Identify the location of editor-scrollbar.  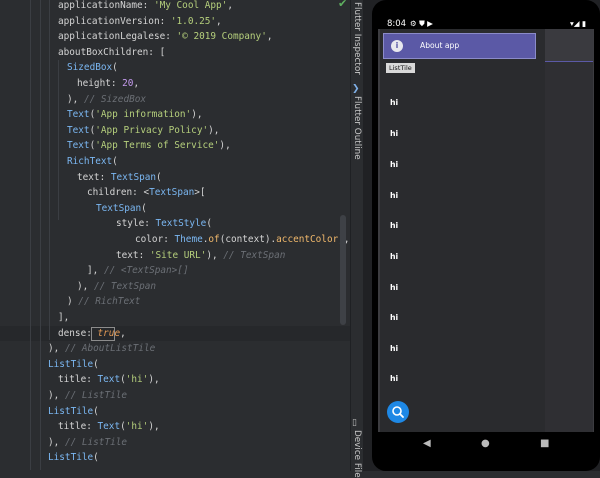
(343, 270).